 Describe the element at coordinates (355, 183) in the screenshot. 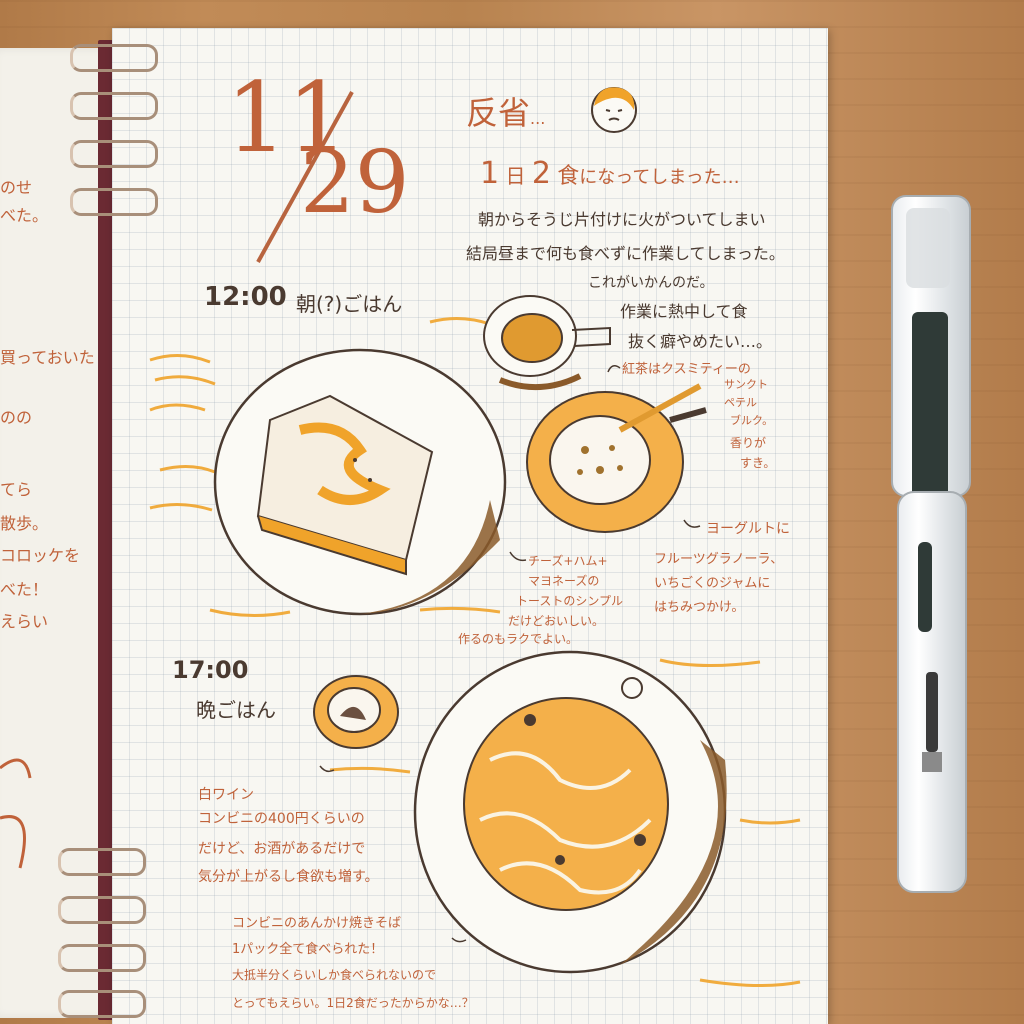

I see `date-day: 29` at that location.